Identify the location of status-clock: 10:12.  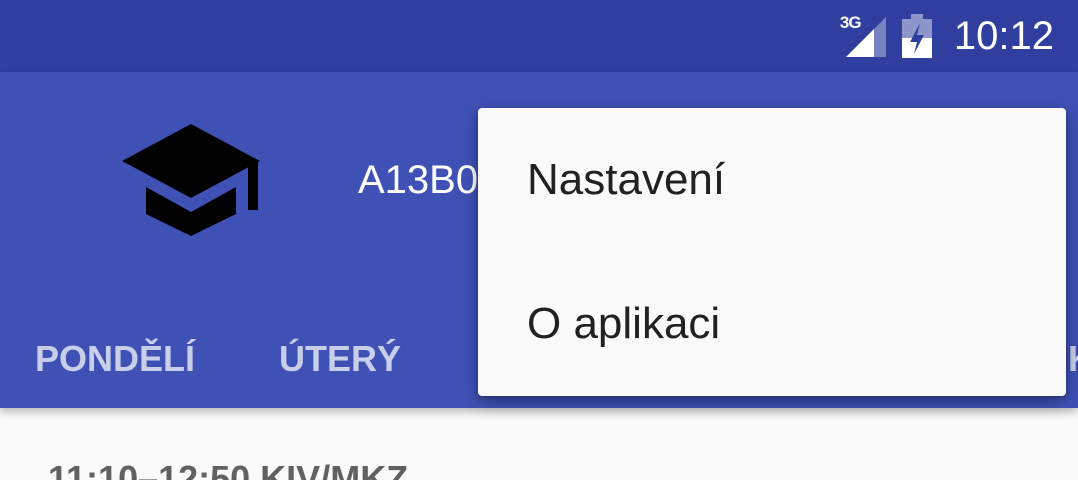
(1003, 35).